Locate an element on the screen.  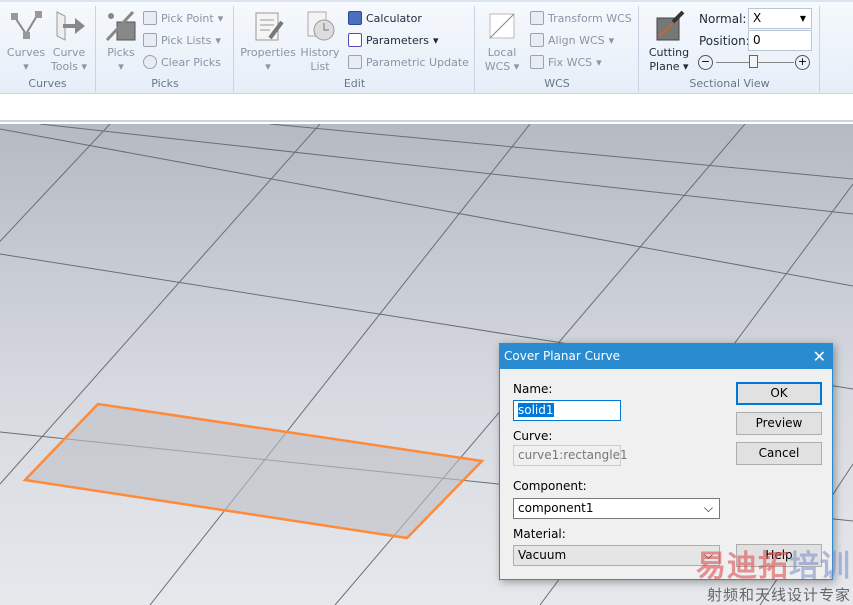
history-clock-icon is located at coordinates (320, 26).